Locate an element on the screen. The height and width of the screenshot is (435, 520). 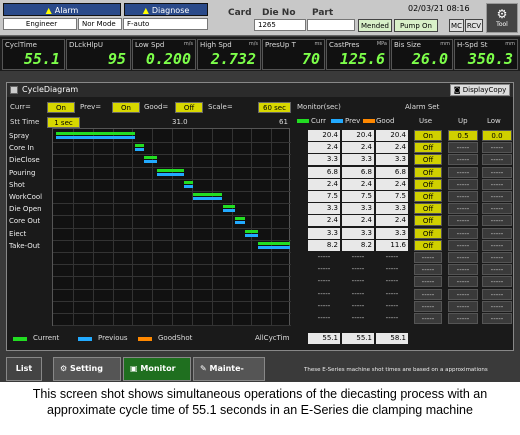
metric-high-spd: High Spd m/s 2.732 is located at coordinates (229, 54).